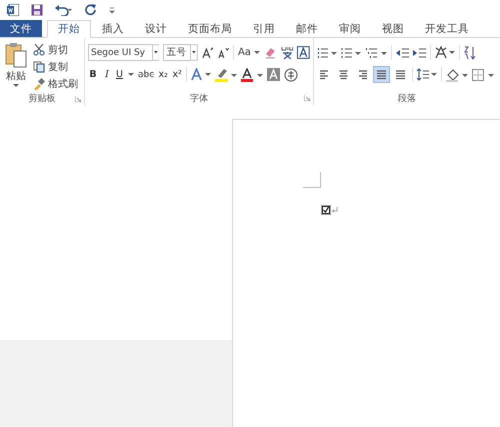  I want to click on ribbon-tab: 邮件, so click(307, 28).